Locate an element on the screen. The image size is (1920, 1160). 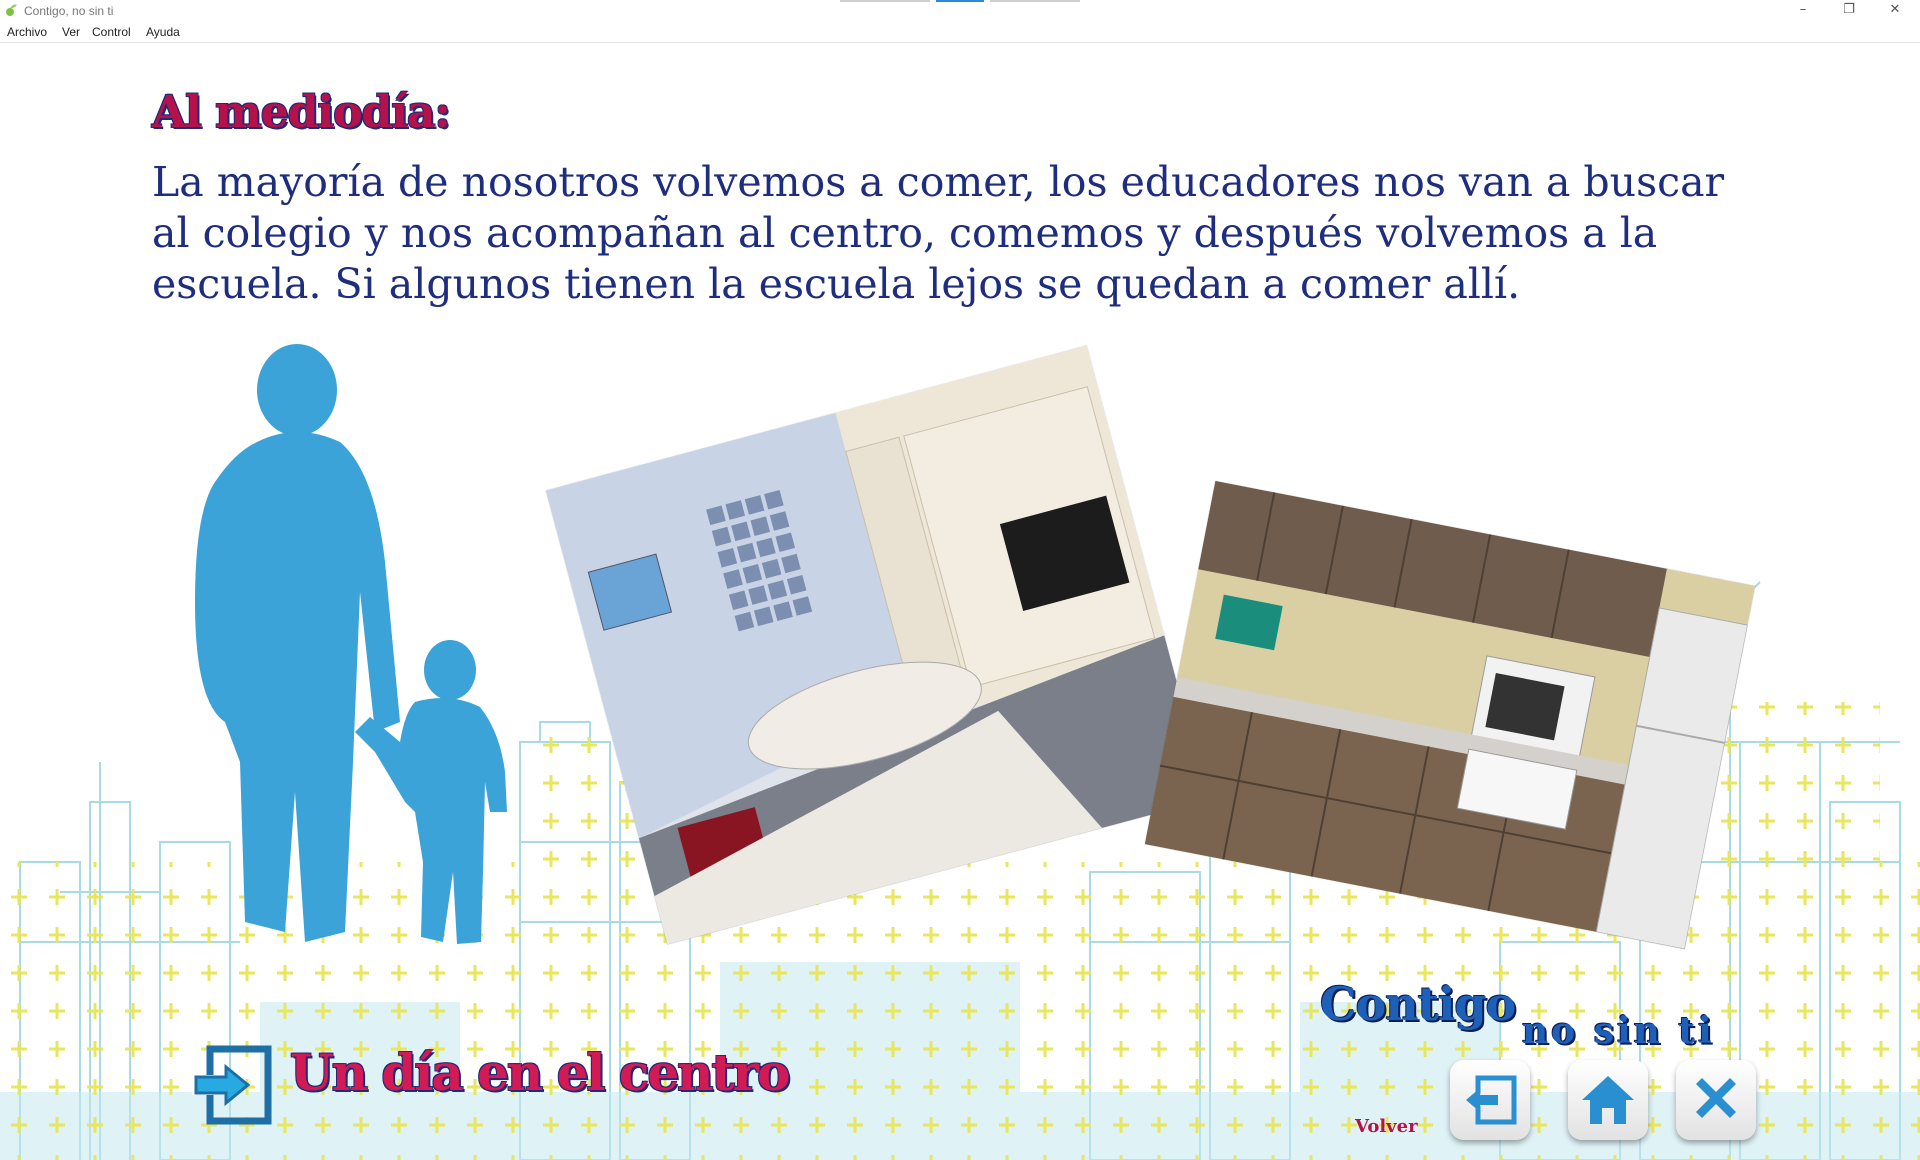
menu-archivo: Archivo is located at coordinates (27, 32).